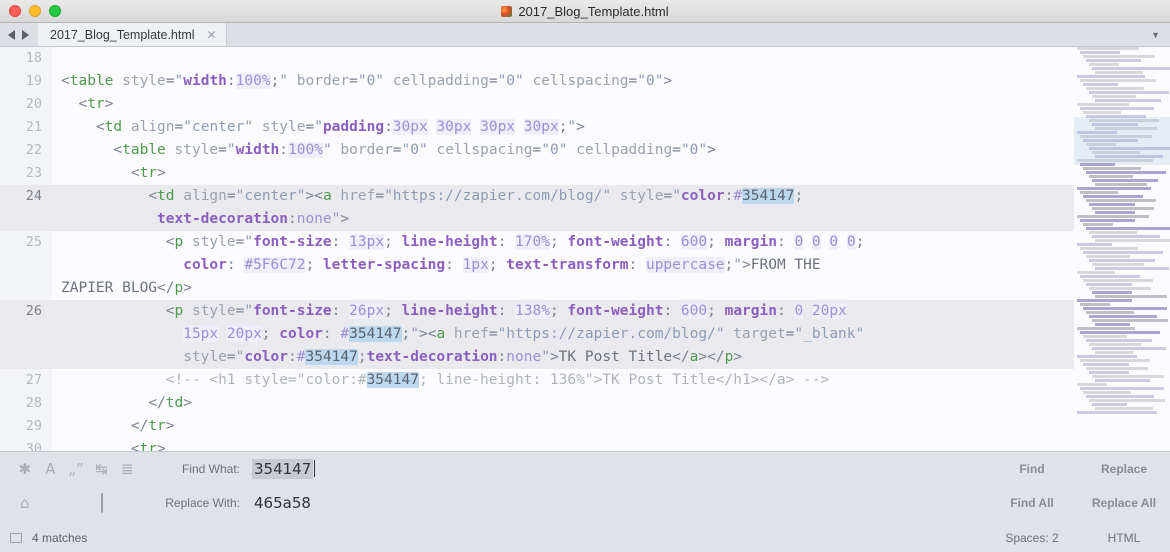  I want to click on panel-toggle-icon, so click(16, 538).